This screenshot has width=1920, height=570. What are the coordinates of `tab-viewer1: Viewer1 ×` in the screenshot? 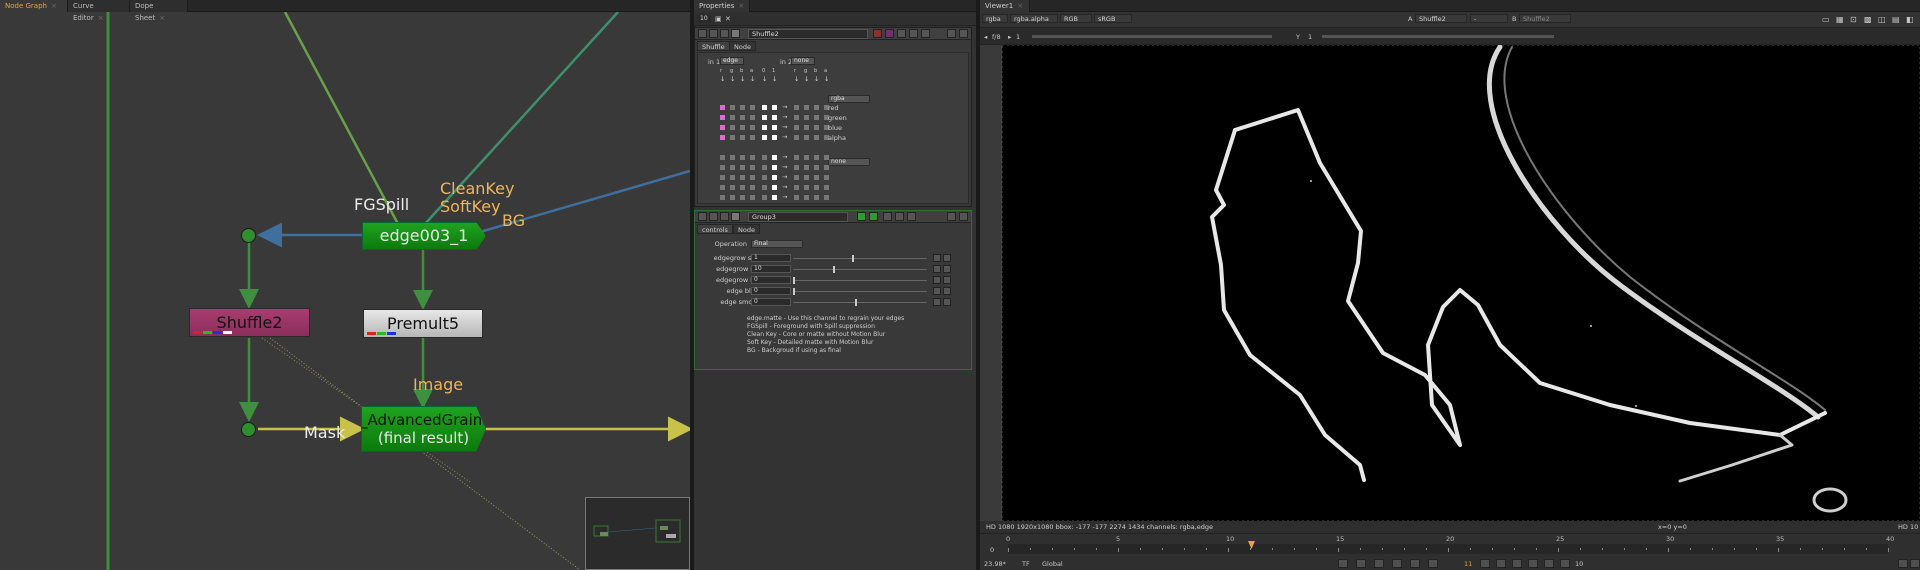 It's located at (1005, 6).